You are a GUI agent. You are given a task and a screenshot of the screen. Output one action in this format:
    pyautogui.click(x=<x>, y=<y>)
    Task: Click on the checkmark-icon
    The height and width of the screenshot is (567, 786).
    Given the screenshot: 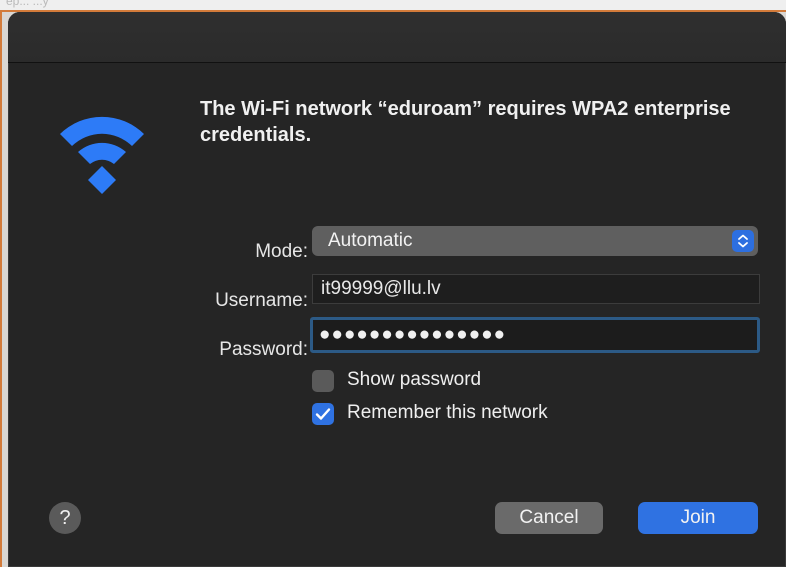 What is the action you would take?
    pyautogui.click(x=323, y=414)
    